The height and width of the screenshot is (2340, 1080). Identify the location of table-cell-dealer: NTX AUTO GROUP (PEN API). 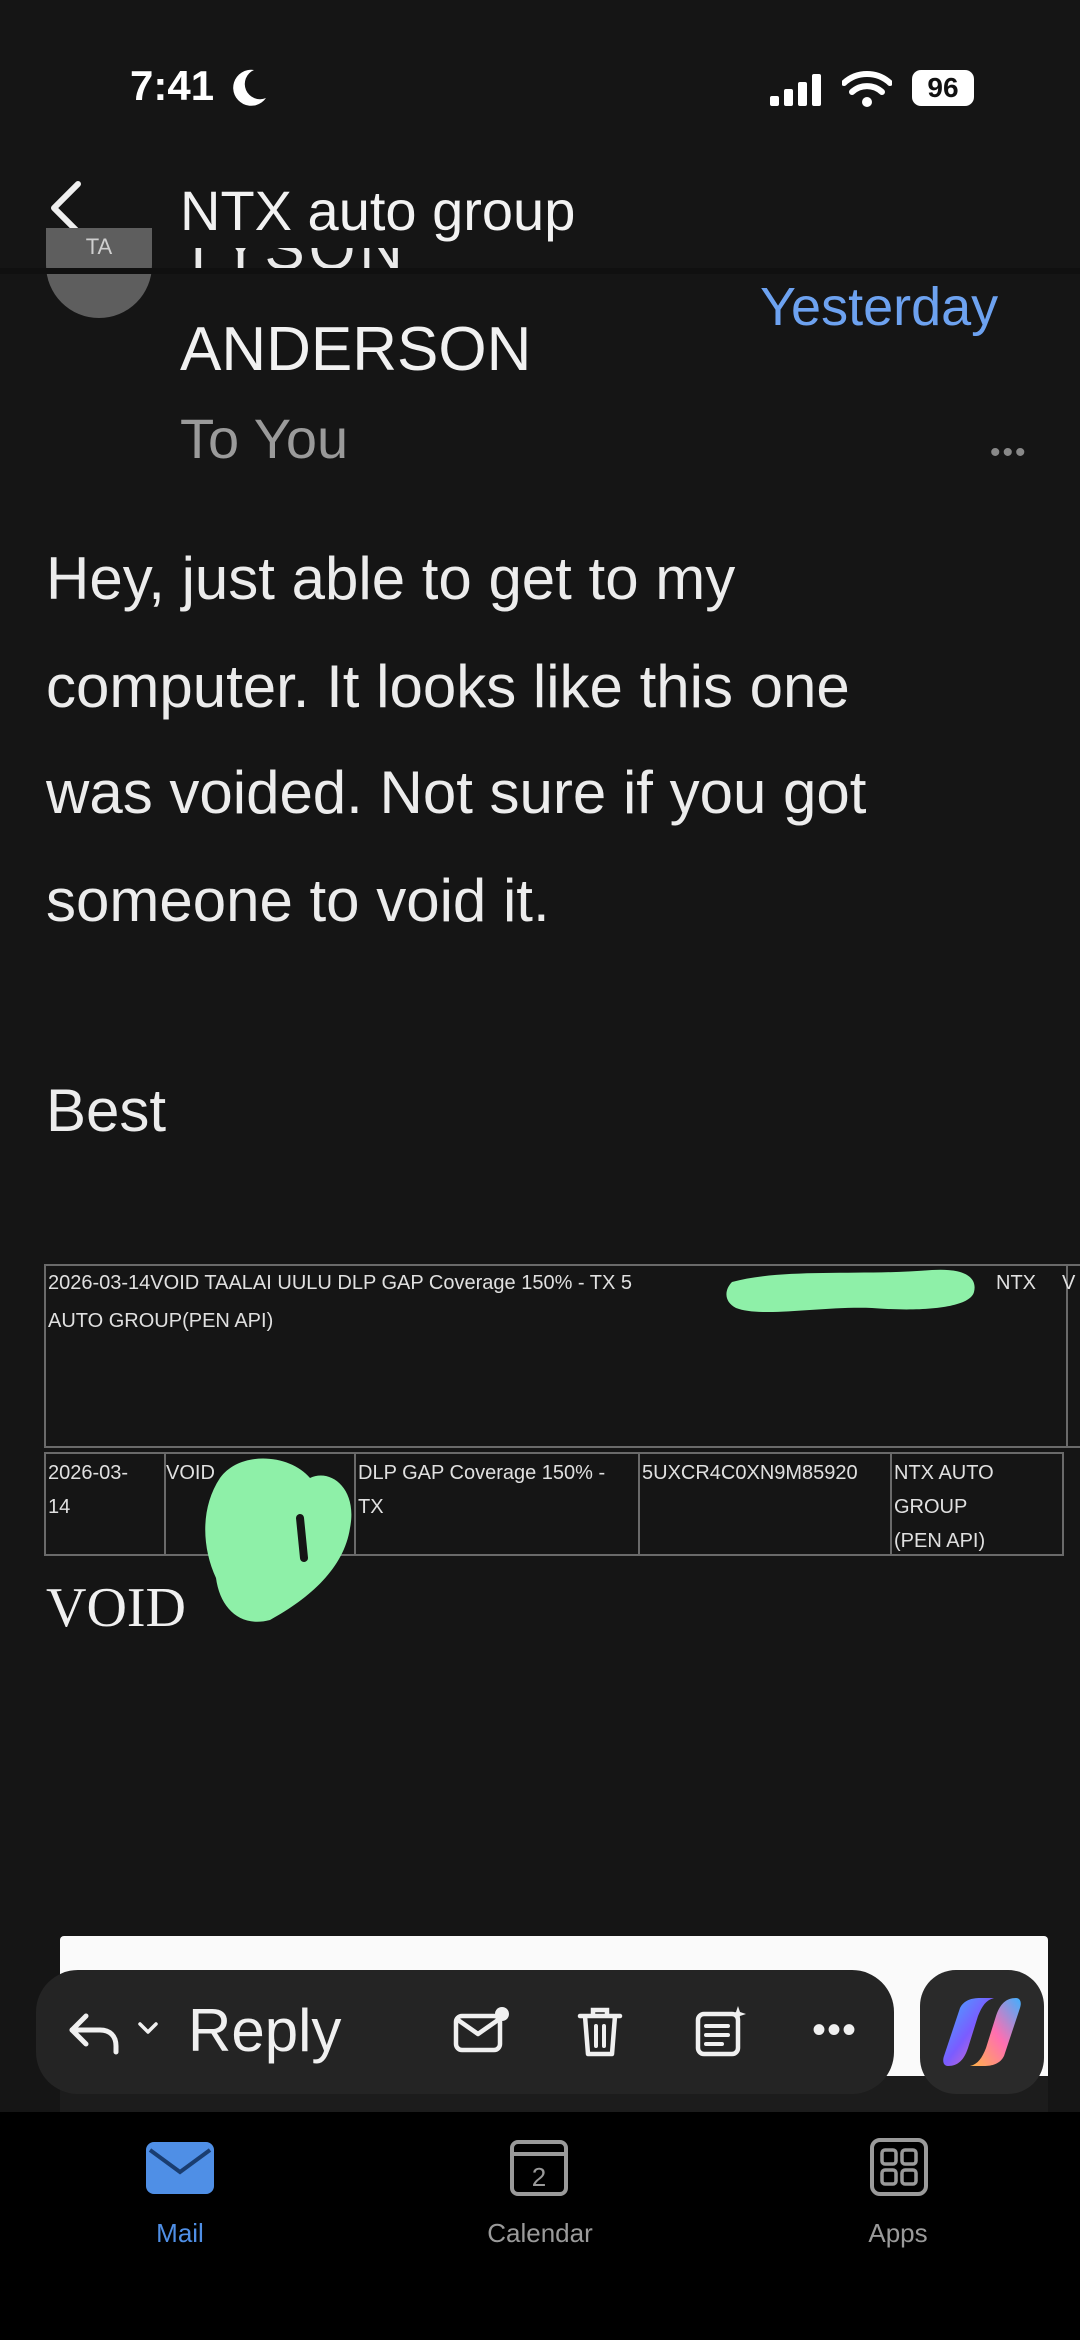
(944, 1507).